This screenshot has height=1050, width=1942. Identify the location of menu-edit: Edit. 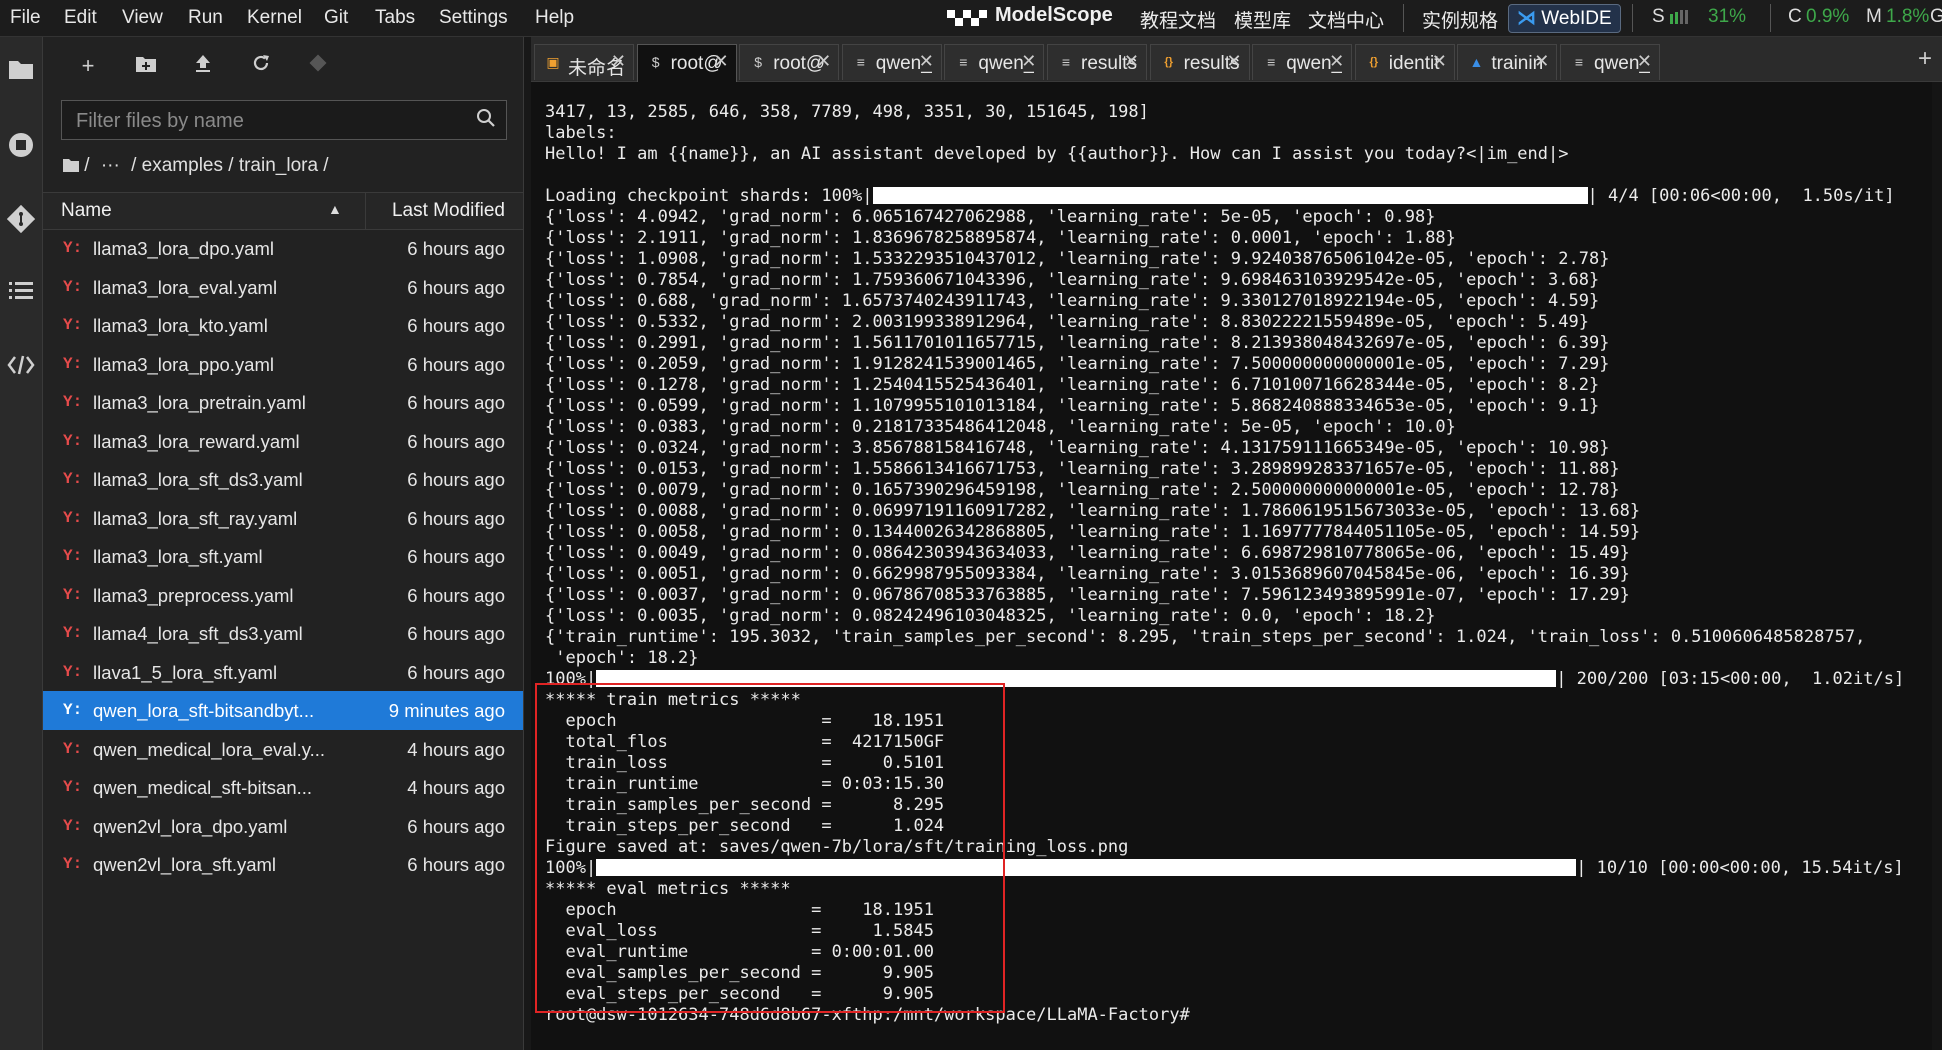
(80, 18).